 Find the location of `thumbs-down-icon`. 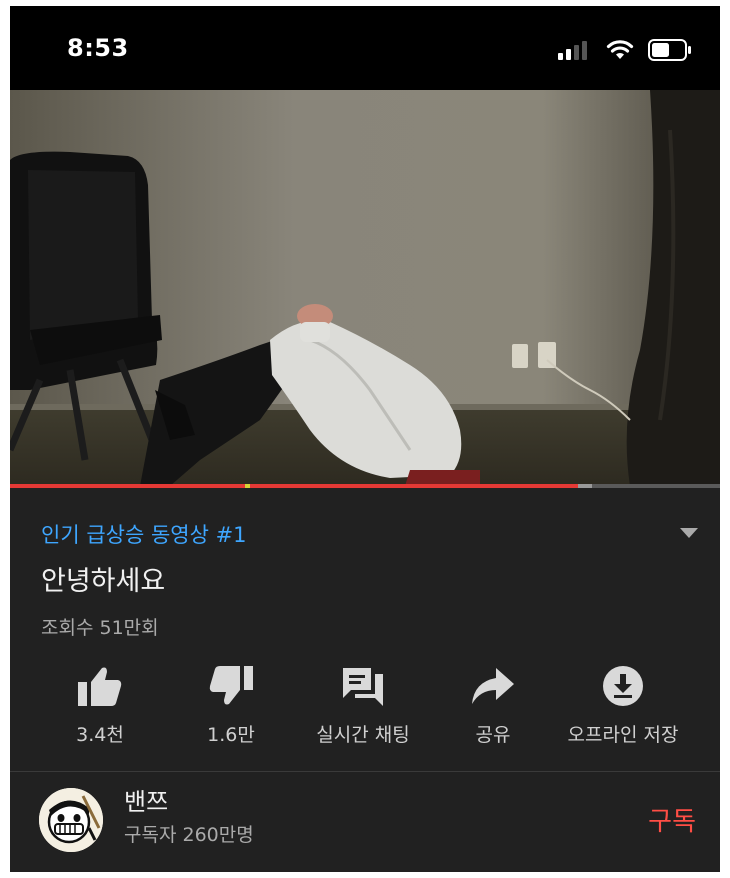

thumbs-down-icon is located at coordinates (231, 685).